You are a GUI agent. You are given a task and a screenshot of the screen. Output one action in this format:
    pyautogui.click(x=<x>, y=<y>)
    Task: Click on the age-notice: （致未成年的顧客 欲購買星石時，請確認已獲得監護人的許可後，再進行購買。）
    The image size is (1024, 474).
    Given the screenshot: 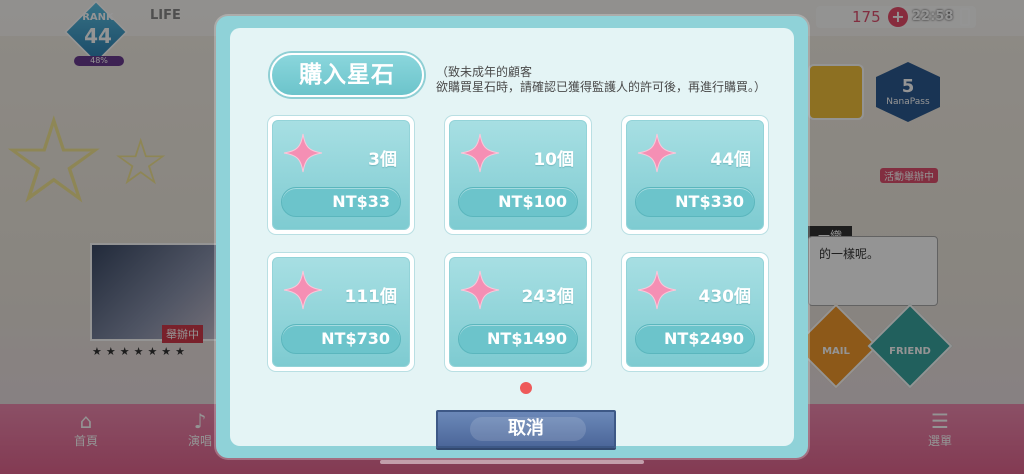 What is the action you would take?
    pyautogui.click(x=616, y=80)
    